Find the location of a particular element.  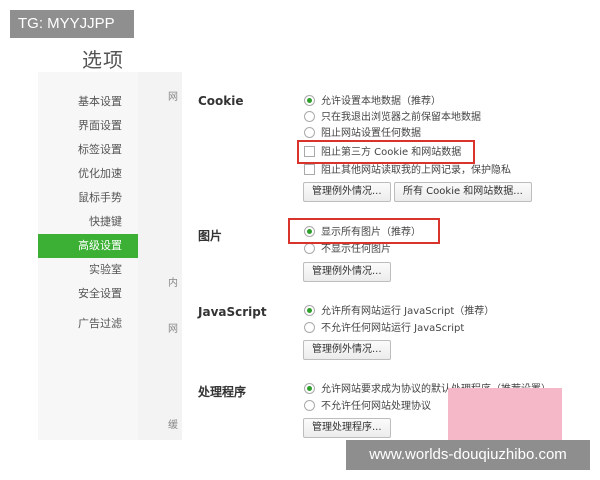

handlers-block-label: 不允许任何网站处理协议 is located at coordinates (376, 406).